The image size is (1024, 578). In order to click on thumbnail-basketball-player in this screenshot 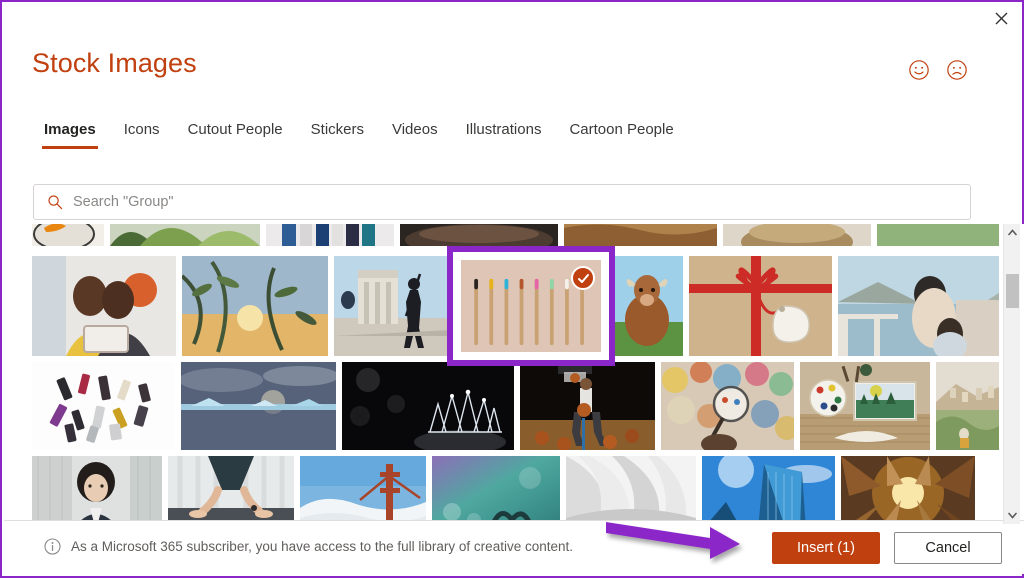, I will do `click(587, 406)`.